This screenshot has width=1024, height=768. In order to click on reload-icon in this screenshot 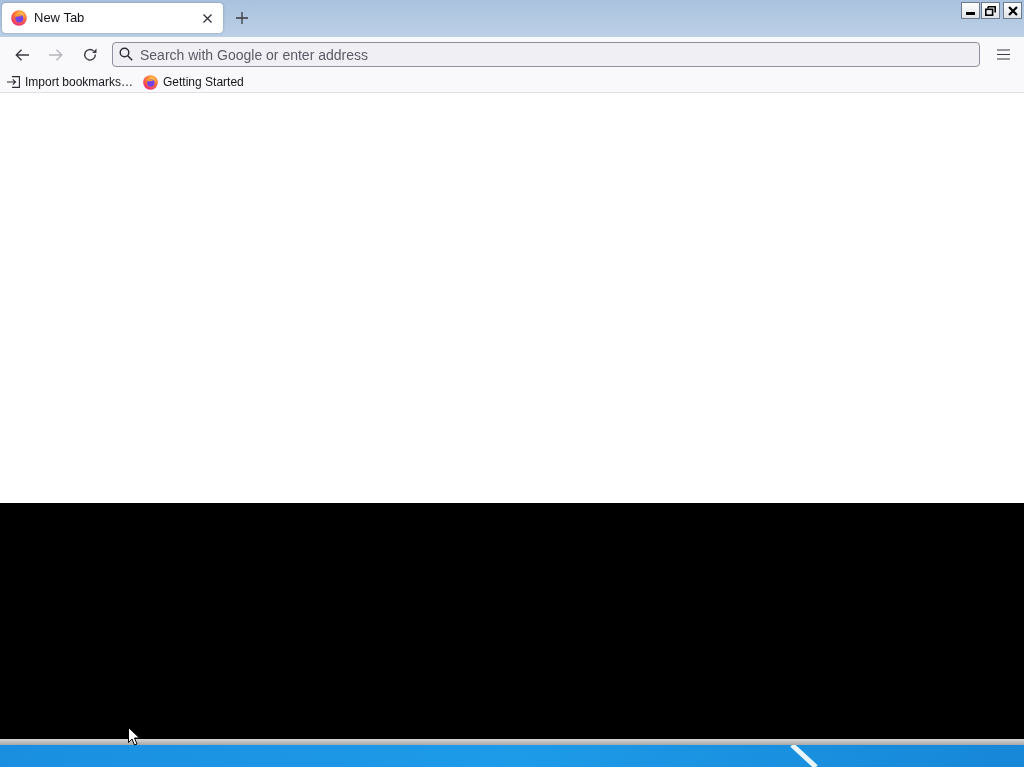, I will do `click(90, 54)`.